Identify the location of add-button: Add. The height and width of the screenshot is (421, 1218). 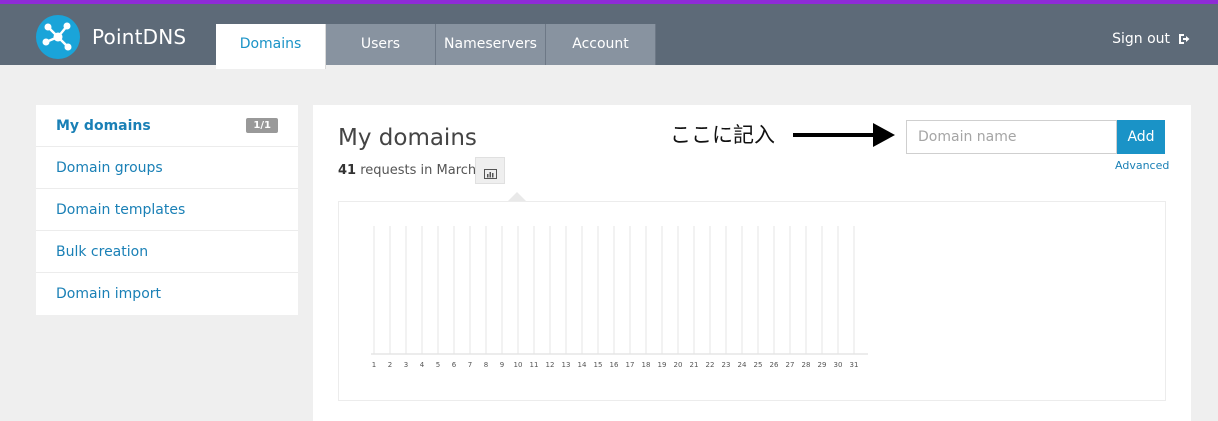
(1141, 137).